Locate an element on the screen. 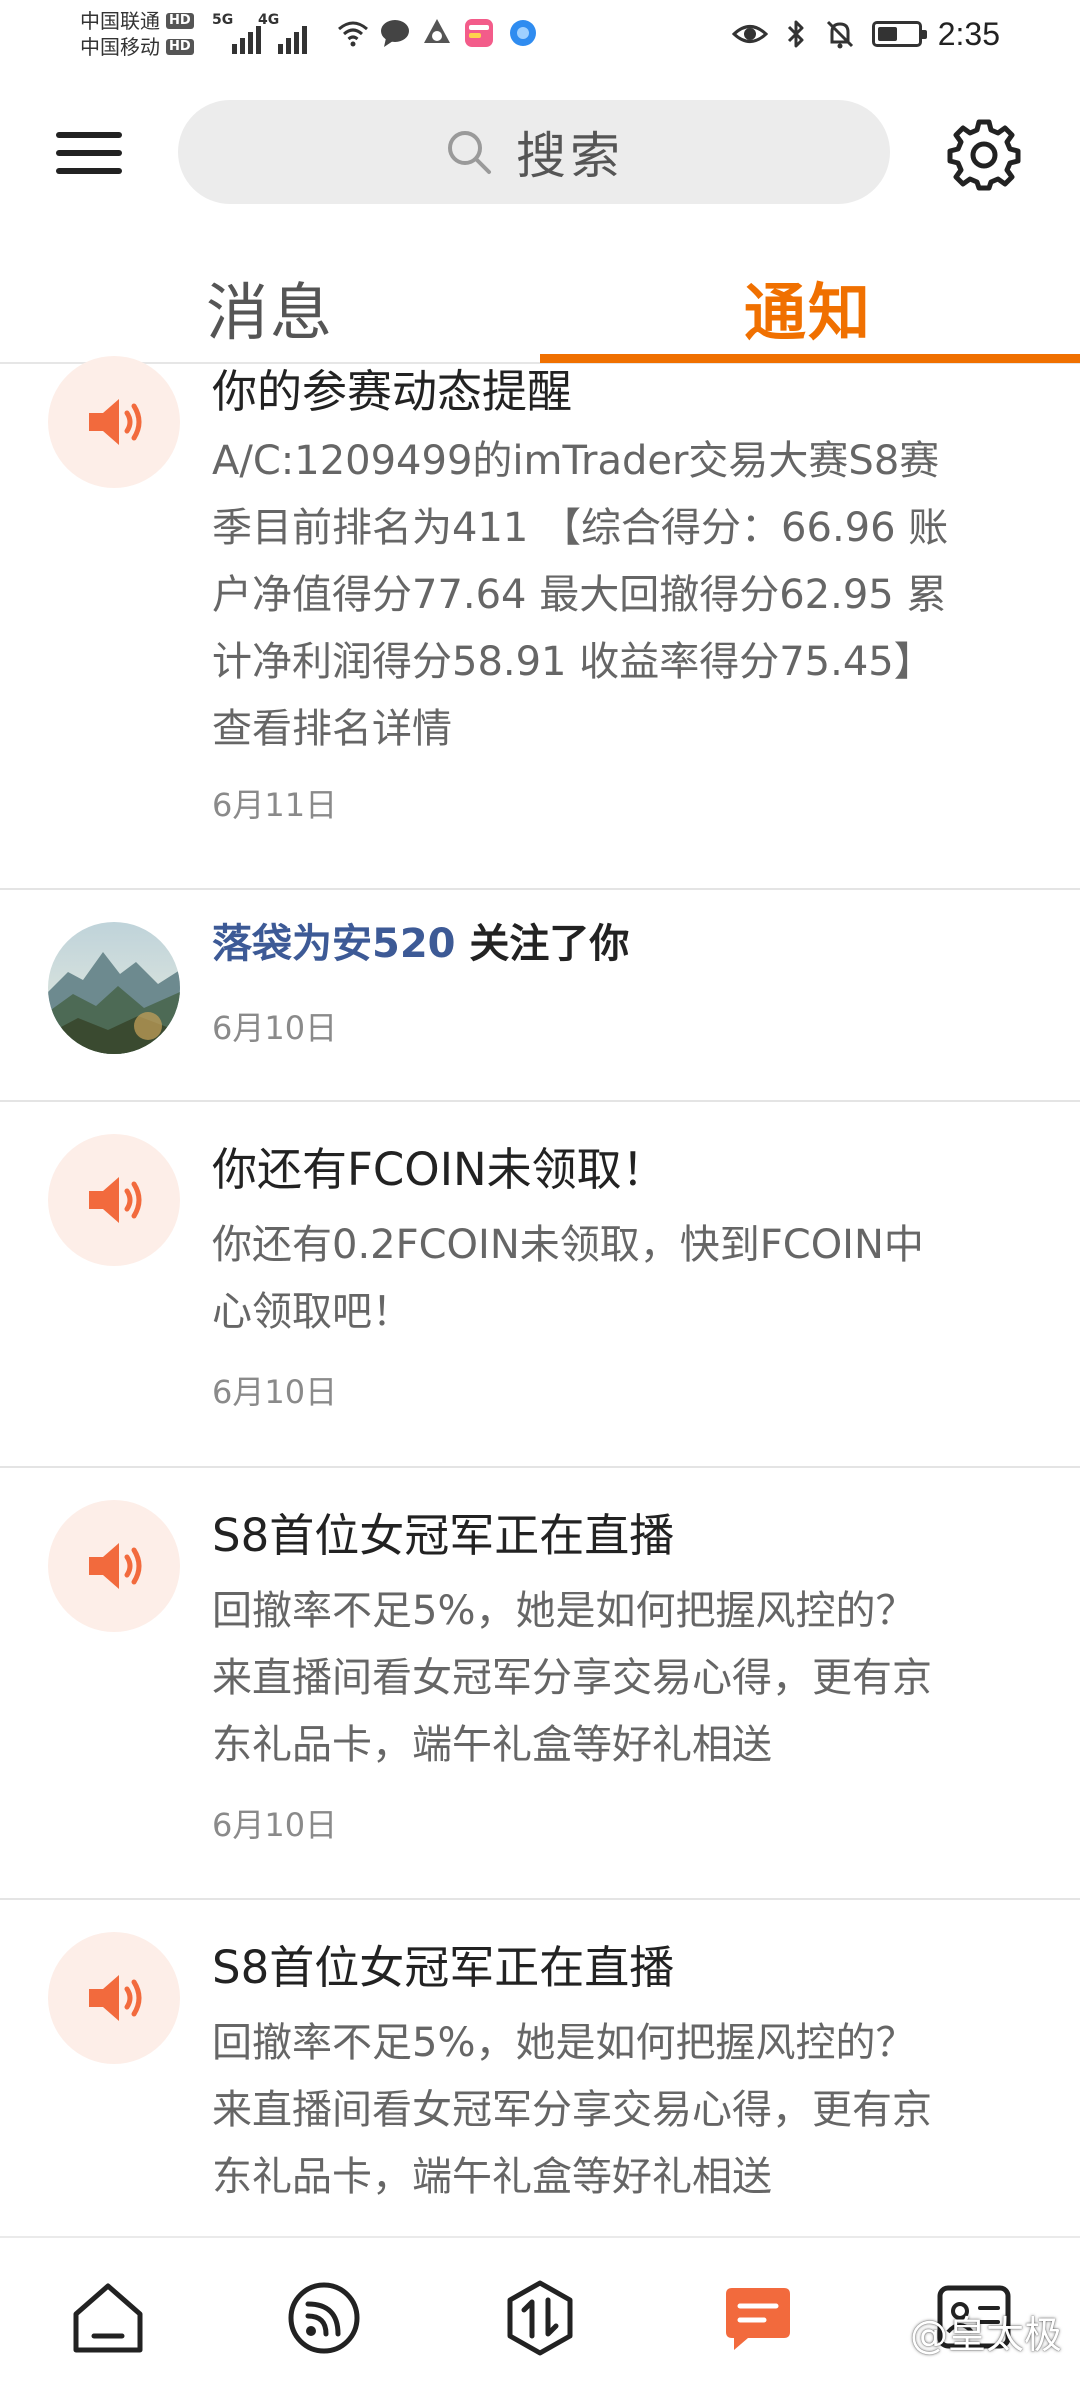 This screenshot has width=1080, height=2400. body-line: 你还有0.2FCOIN未领取，快到FCOIN中 is located at coordinates (568, 1245).